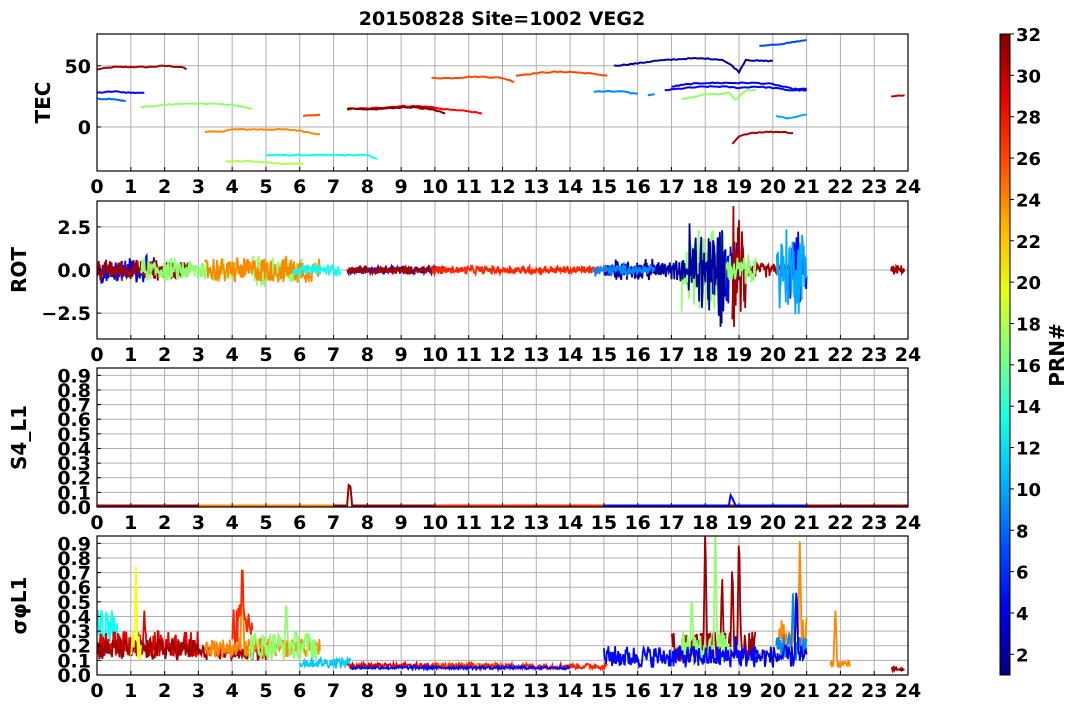 The width and height of the screenshot is (1077, 709). I want to click on y-tick-label: 0.9, so click(74, 544).